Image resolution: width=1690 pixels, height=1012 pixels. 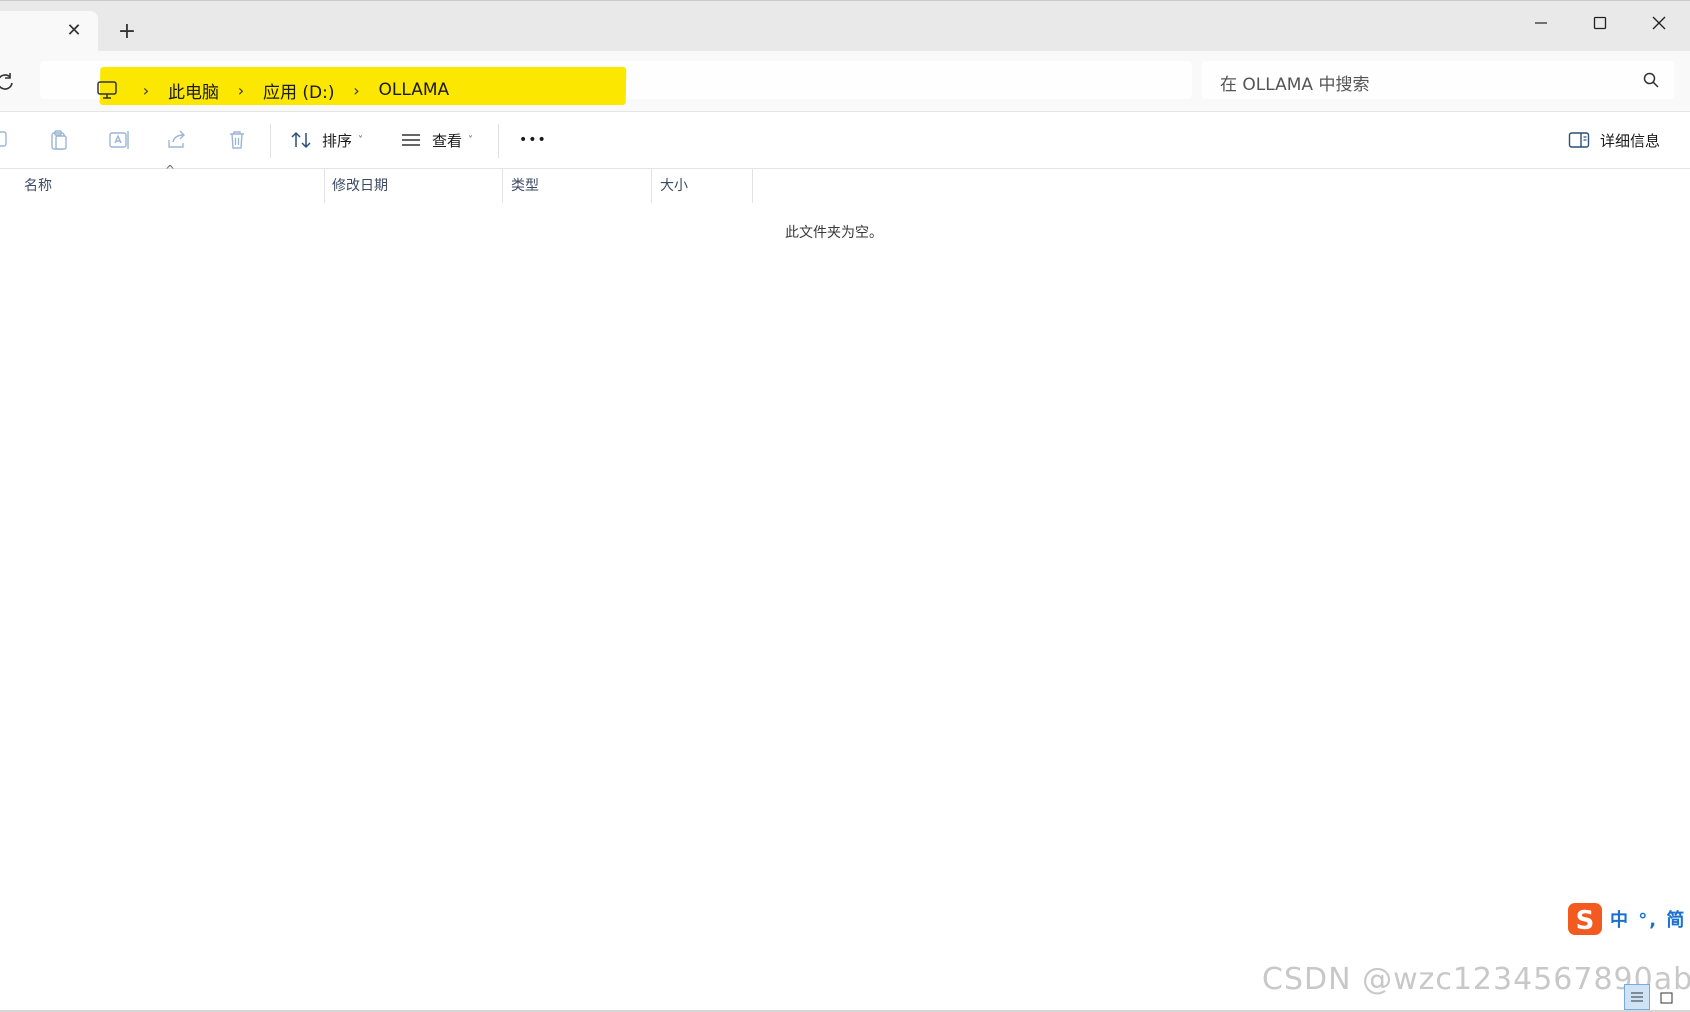 I want to click on view-icon, so click(x=411, y=140).